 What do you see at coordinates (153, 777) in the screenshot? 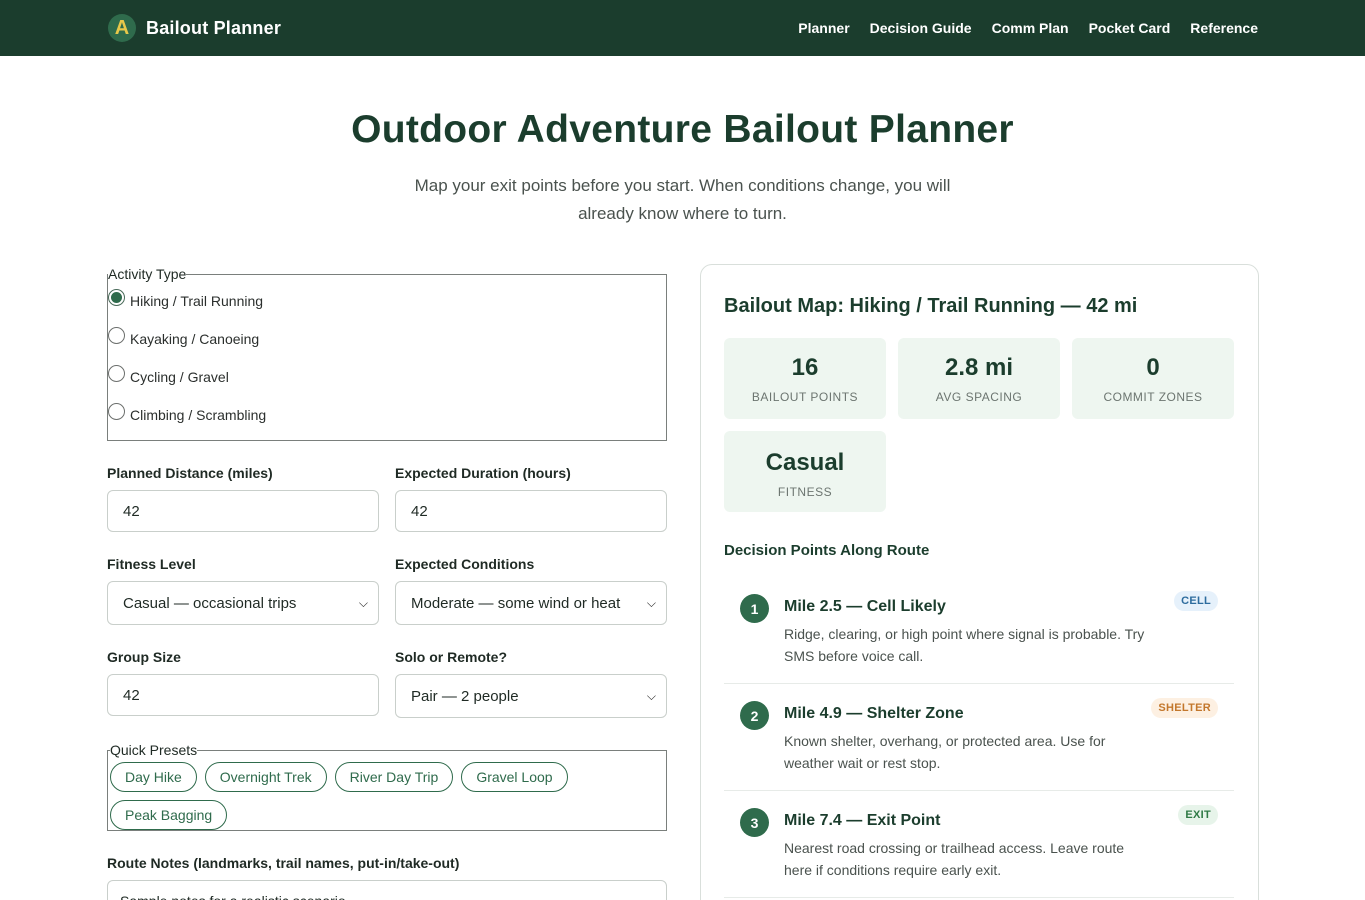
I see `preset-day-hike: Day Hike` at bounding box center [153, 777].